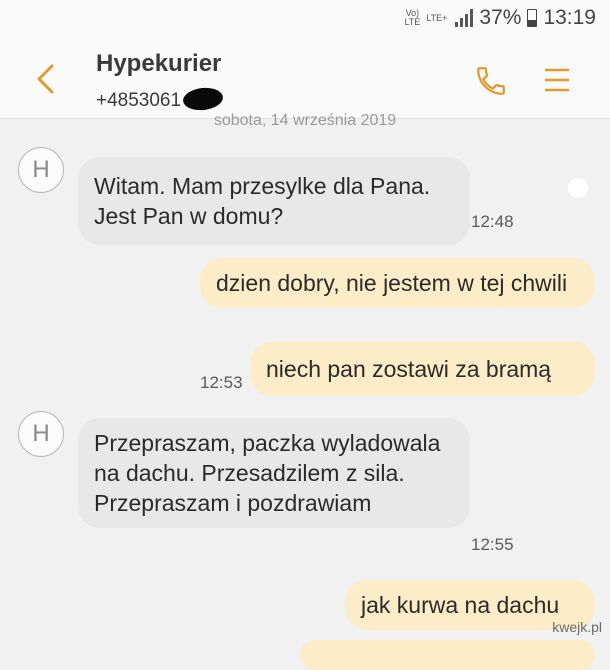  What do you see at coordinates (577, 627) in the screenshot?
I see `watermark: kwejk.pl` at bounding box center [577, 627].